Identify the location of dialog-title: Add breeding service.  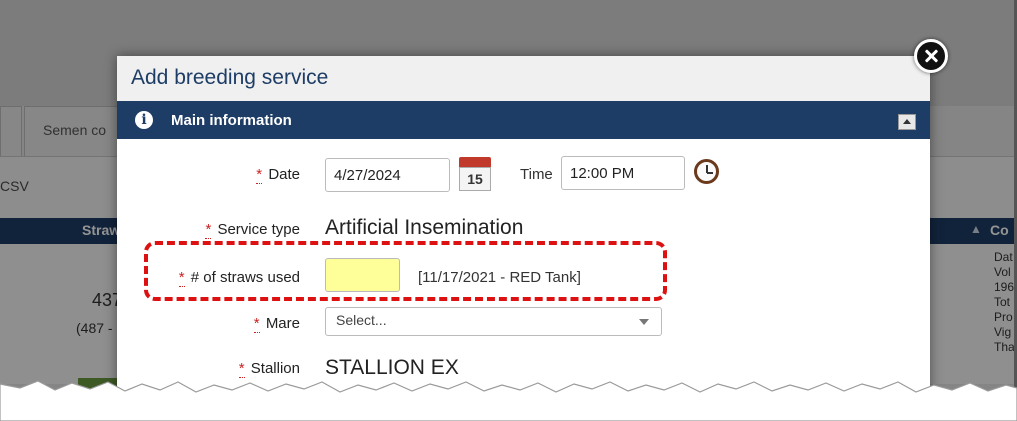
(230, 77).